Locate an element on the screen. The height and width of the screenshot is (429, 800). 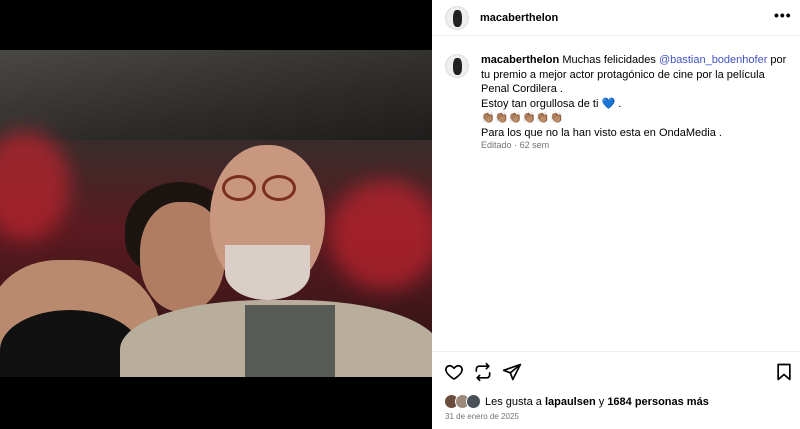
comment-avatar is located at coordinates (457, 66).